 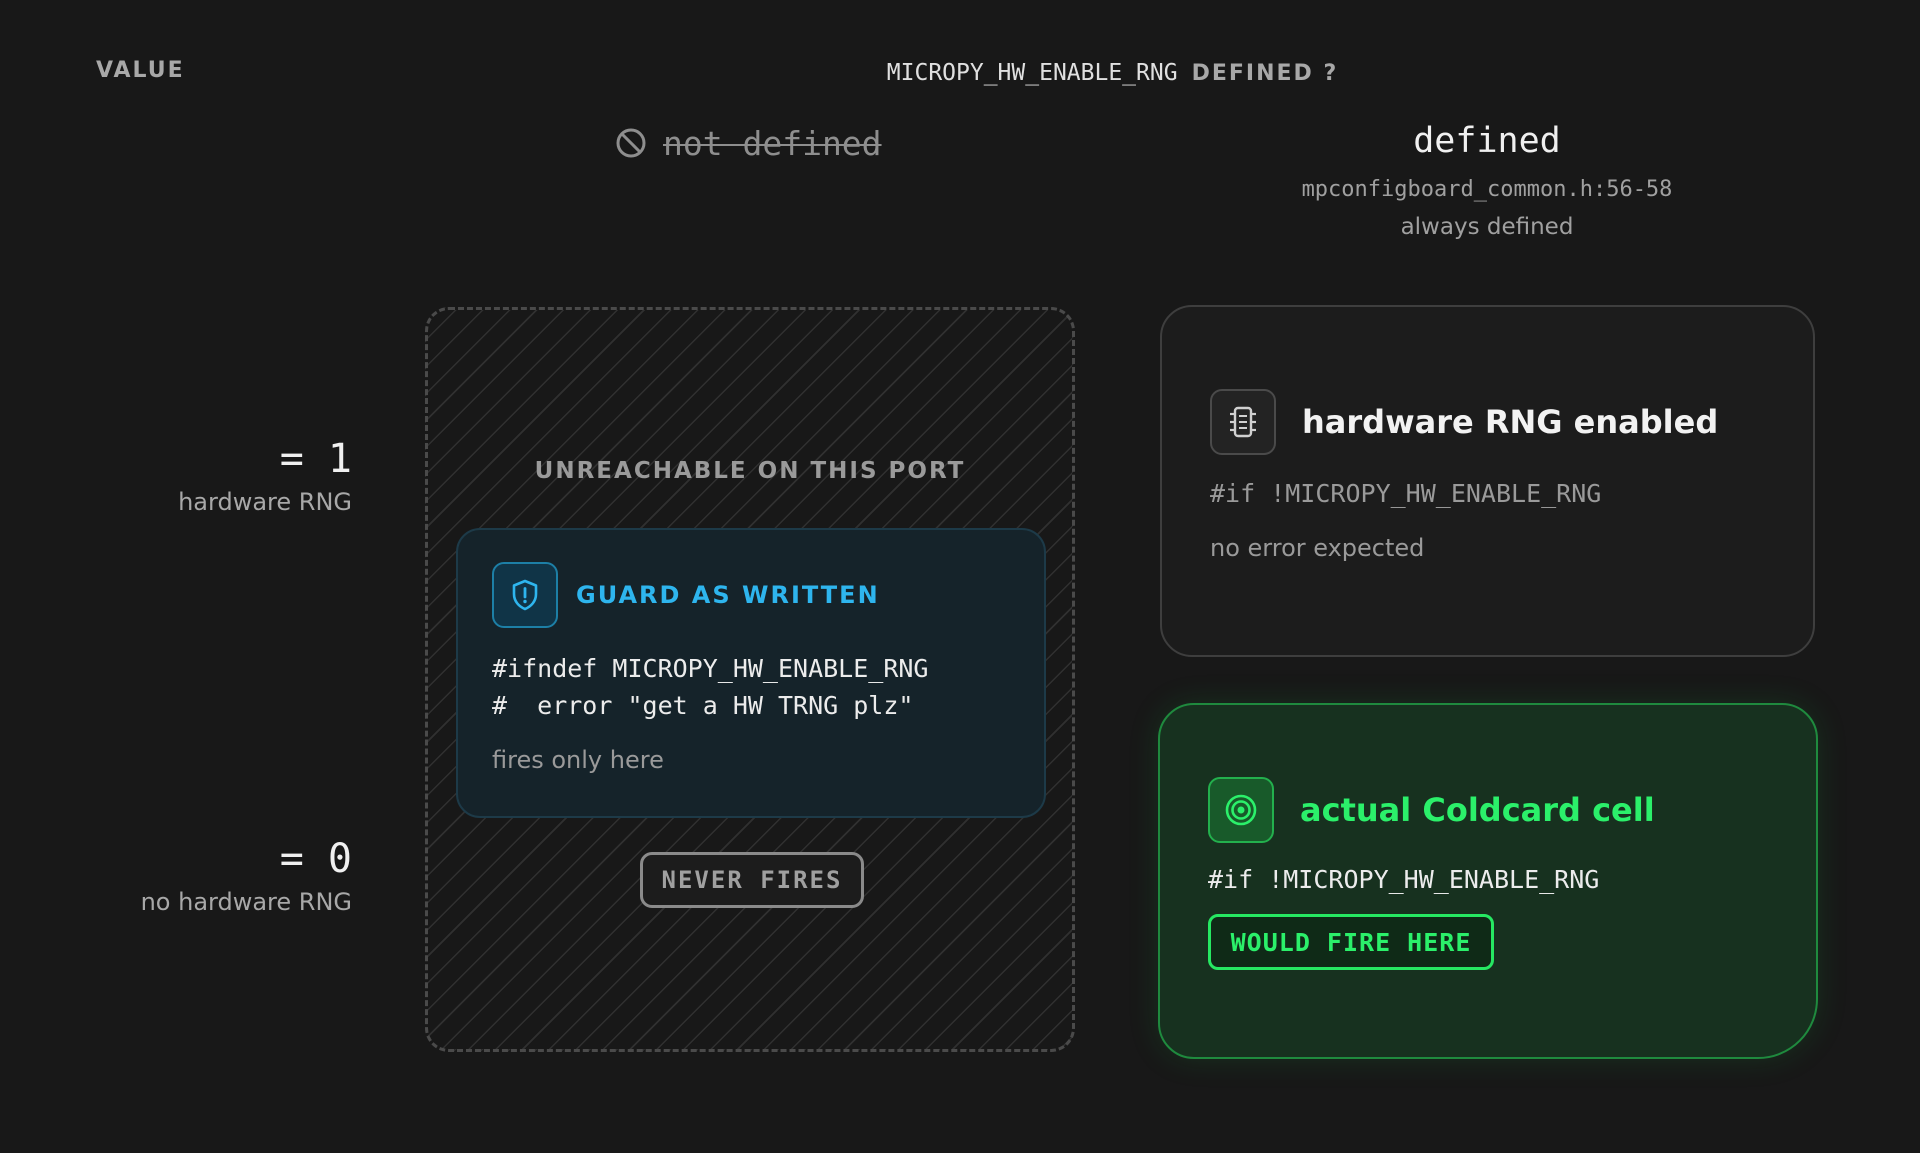 What do you see at coordinates (1487, 141) in the screenshot?
I see `defined-label: defined` at bounding box center [1487, 141].